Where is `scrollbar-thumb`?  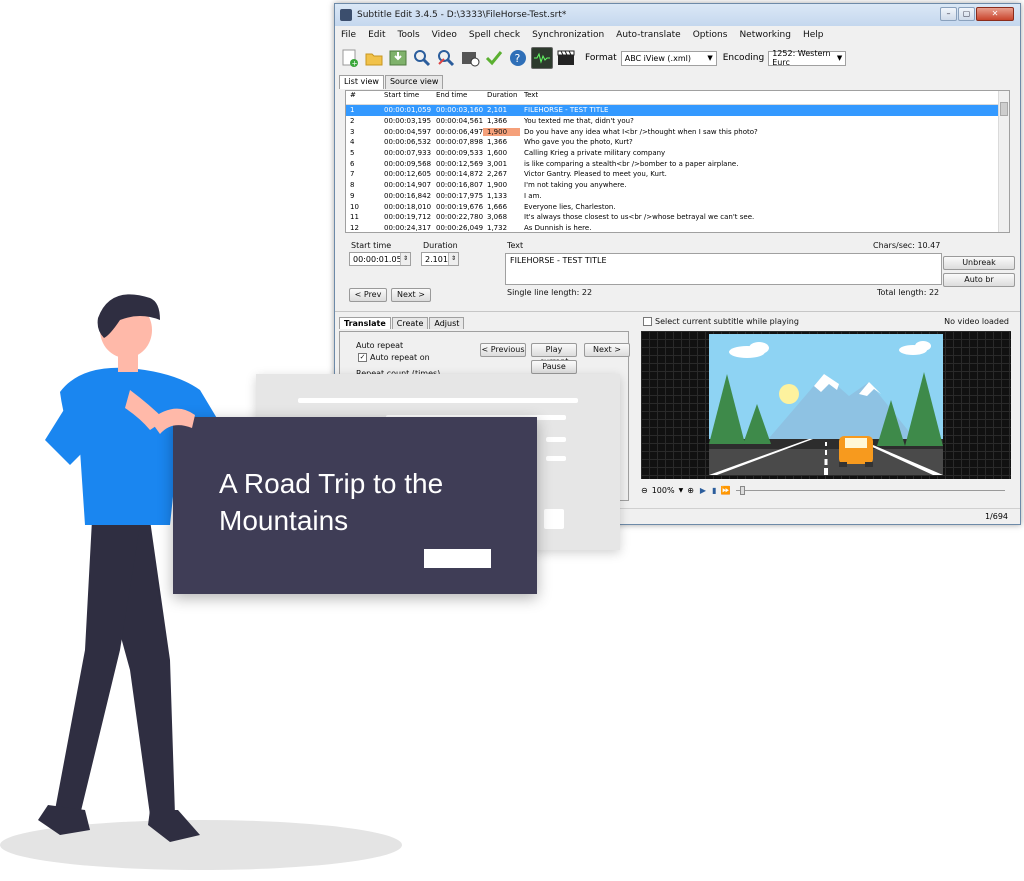 scrollbar-thumb is located at coordinates (1004, 109).